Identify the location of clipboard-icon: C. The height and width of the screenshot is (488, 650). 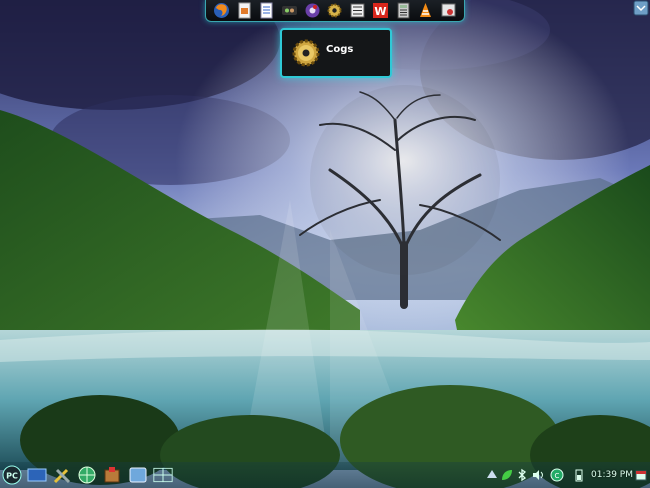
(557, 475).